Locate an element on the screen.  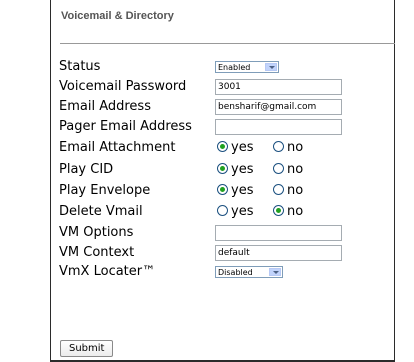
vm-context-input: default is located at coordinates (278, 253).